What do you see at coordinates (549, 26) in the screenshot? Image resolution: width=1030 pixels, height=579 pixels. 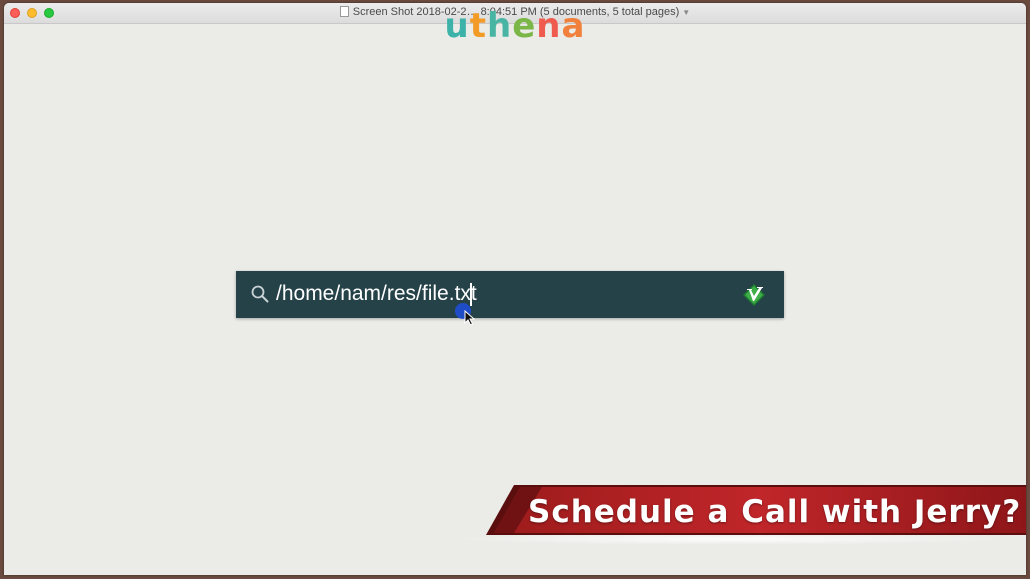 I see `logo-letter: n` at bounding box center [549, 26].